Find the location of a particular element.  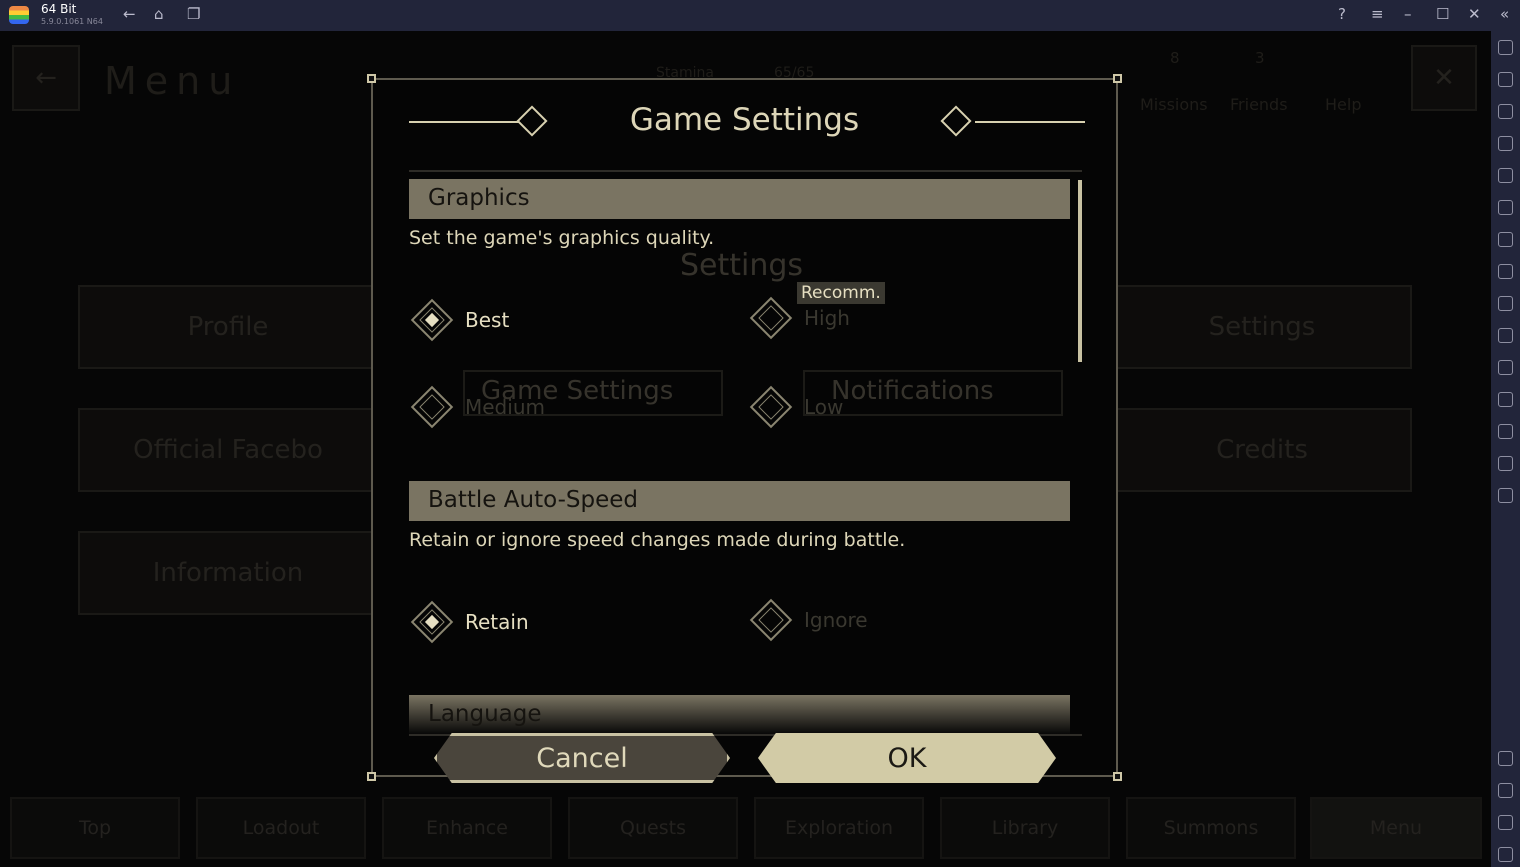

app-version: 5.9.0.1061 N64 is located at coordinates (72, 21).